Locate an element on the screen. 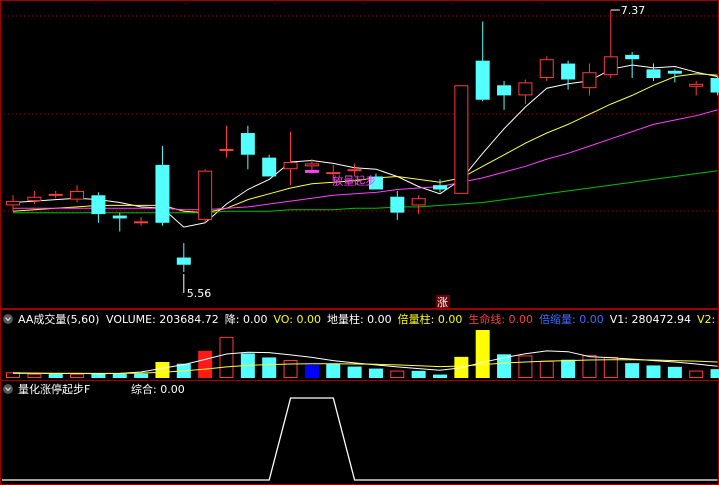  volume-field-0: VOLUME: 203684.72 is located at coordinates (162, 319).